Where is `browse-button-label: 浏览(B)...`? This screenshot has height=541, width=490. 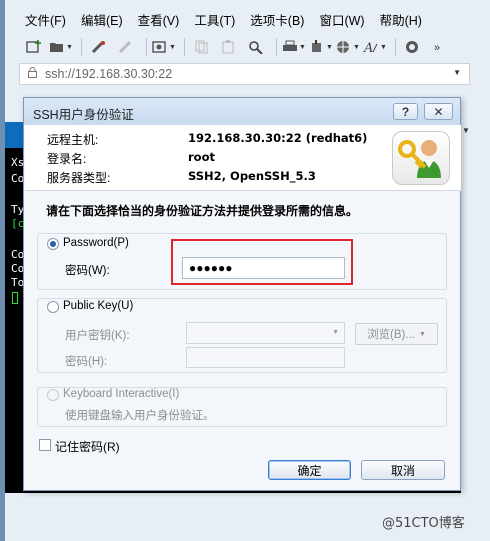 browse-button-label: 浏览(B)... is located at coordinates (391, 335).